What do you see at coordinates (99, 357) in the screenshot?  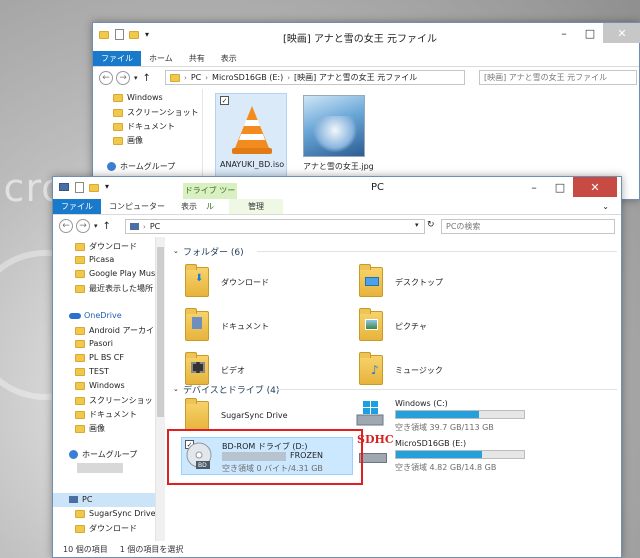 I see `nav-item-pl-bs-cf: PL BS CF` at bounding box center [99, 357].